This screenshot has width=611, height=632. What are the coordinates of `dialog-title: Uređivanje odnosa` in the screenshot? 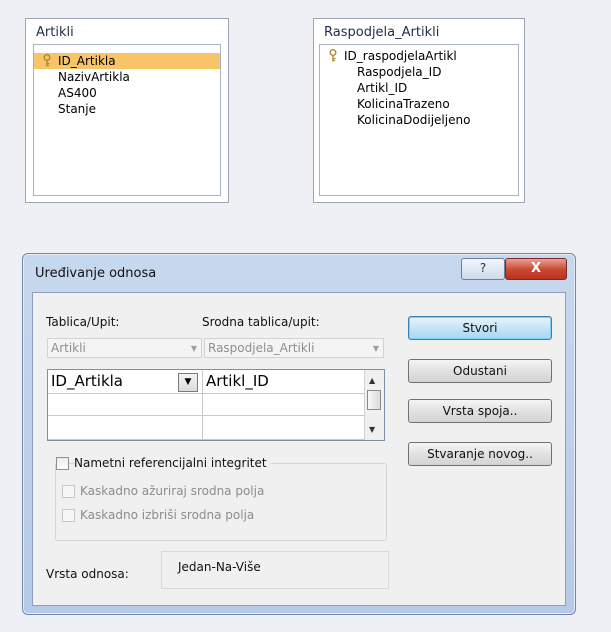 It's located at (96, 273).